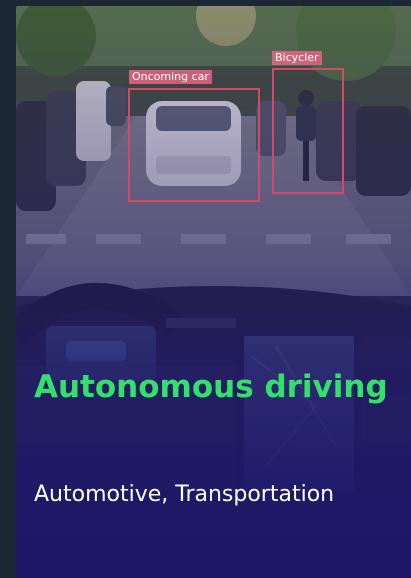 The width and height of the screenshot is (411, 578). What do you see at coordinates (170, 77) in the screenshot?
I see `oncoming-car-label: Oncoming car` at bounding box center [170, 77].